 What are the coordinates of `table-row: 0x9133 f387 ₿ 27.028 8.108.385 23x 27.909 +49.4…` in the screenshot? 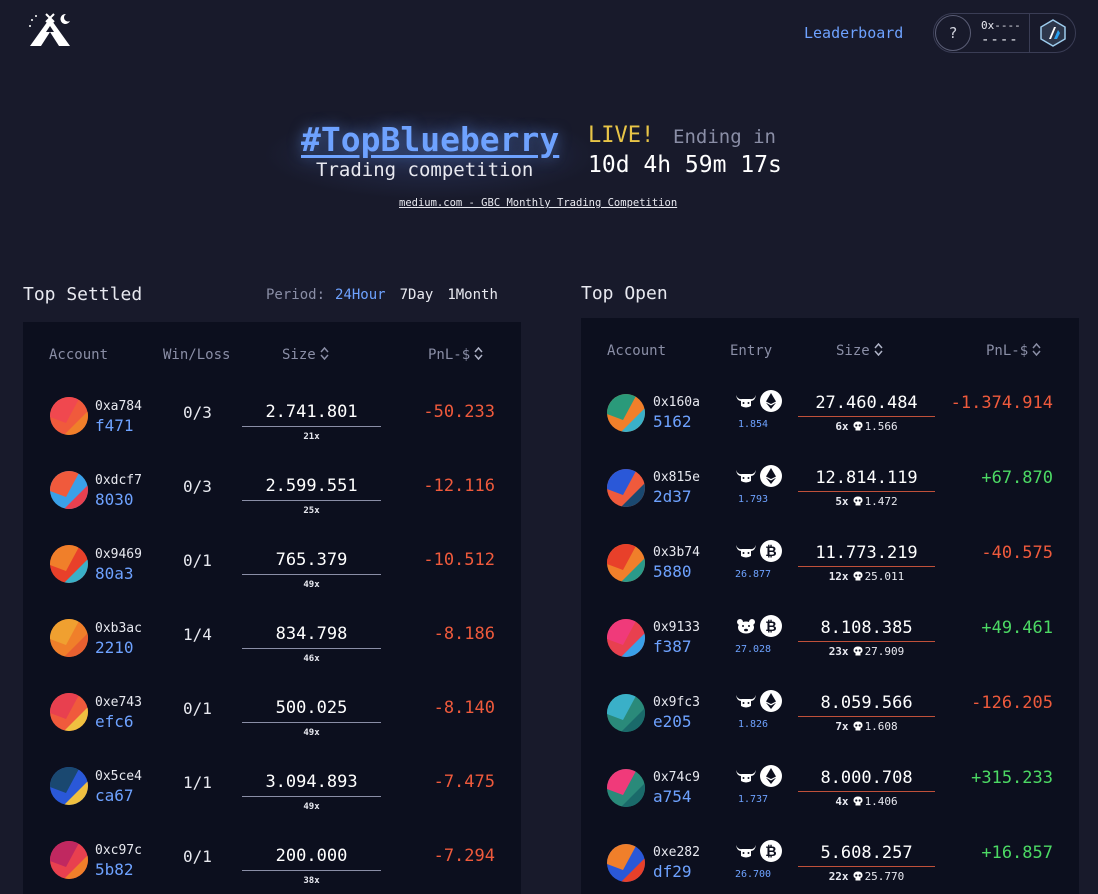 It's located at (830, 644).